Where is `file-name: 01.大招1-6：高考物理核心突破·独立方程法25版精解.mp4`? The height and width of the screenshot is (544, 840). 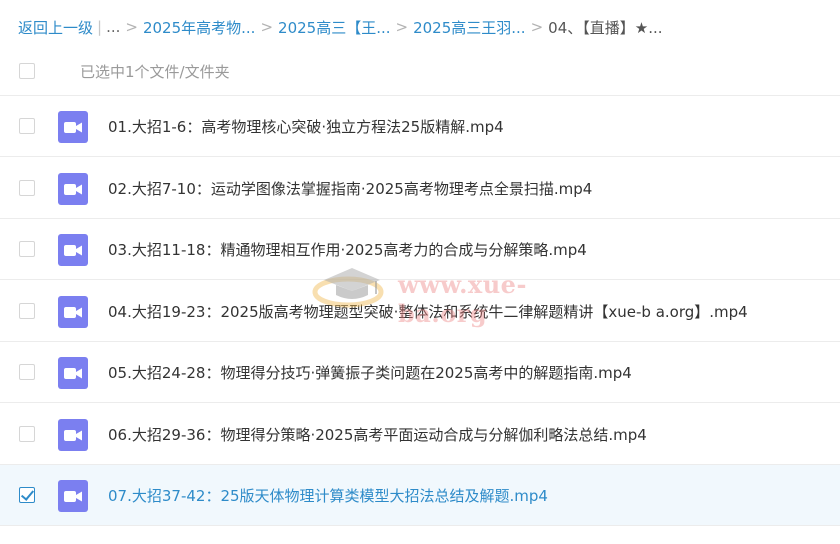 file-name: 01.大招1-6：高考物理核心突破·独立方程法25版精解.mp4 is located at coordinates (306, 126).